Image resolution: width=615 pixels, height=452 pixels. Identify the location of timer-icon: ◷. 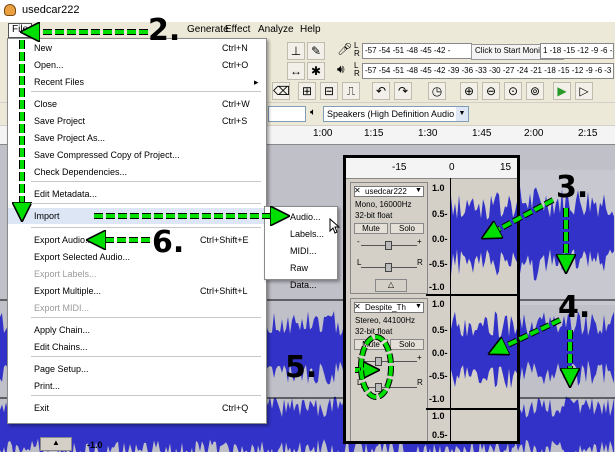
(437, 91).